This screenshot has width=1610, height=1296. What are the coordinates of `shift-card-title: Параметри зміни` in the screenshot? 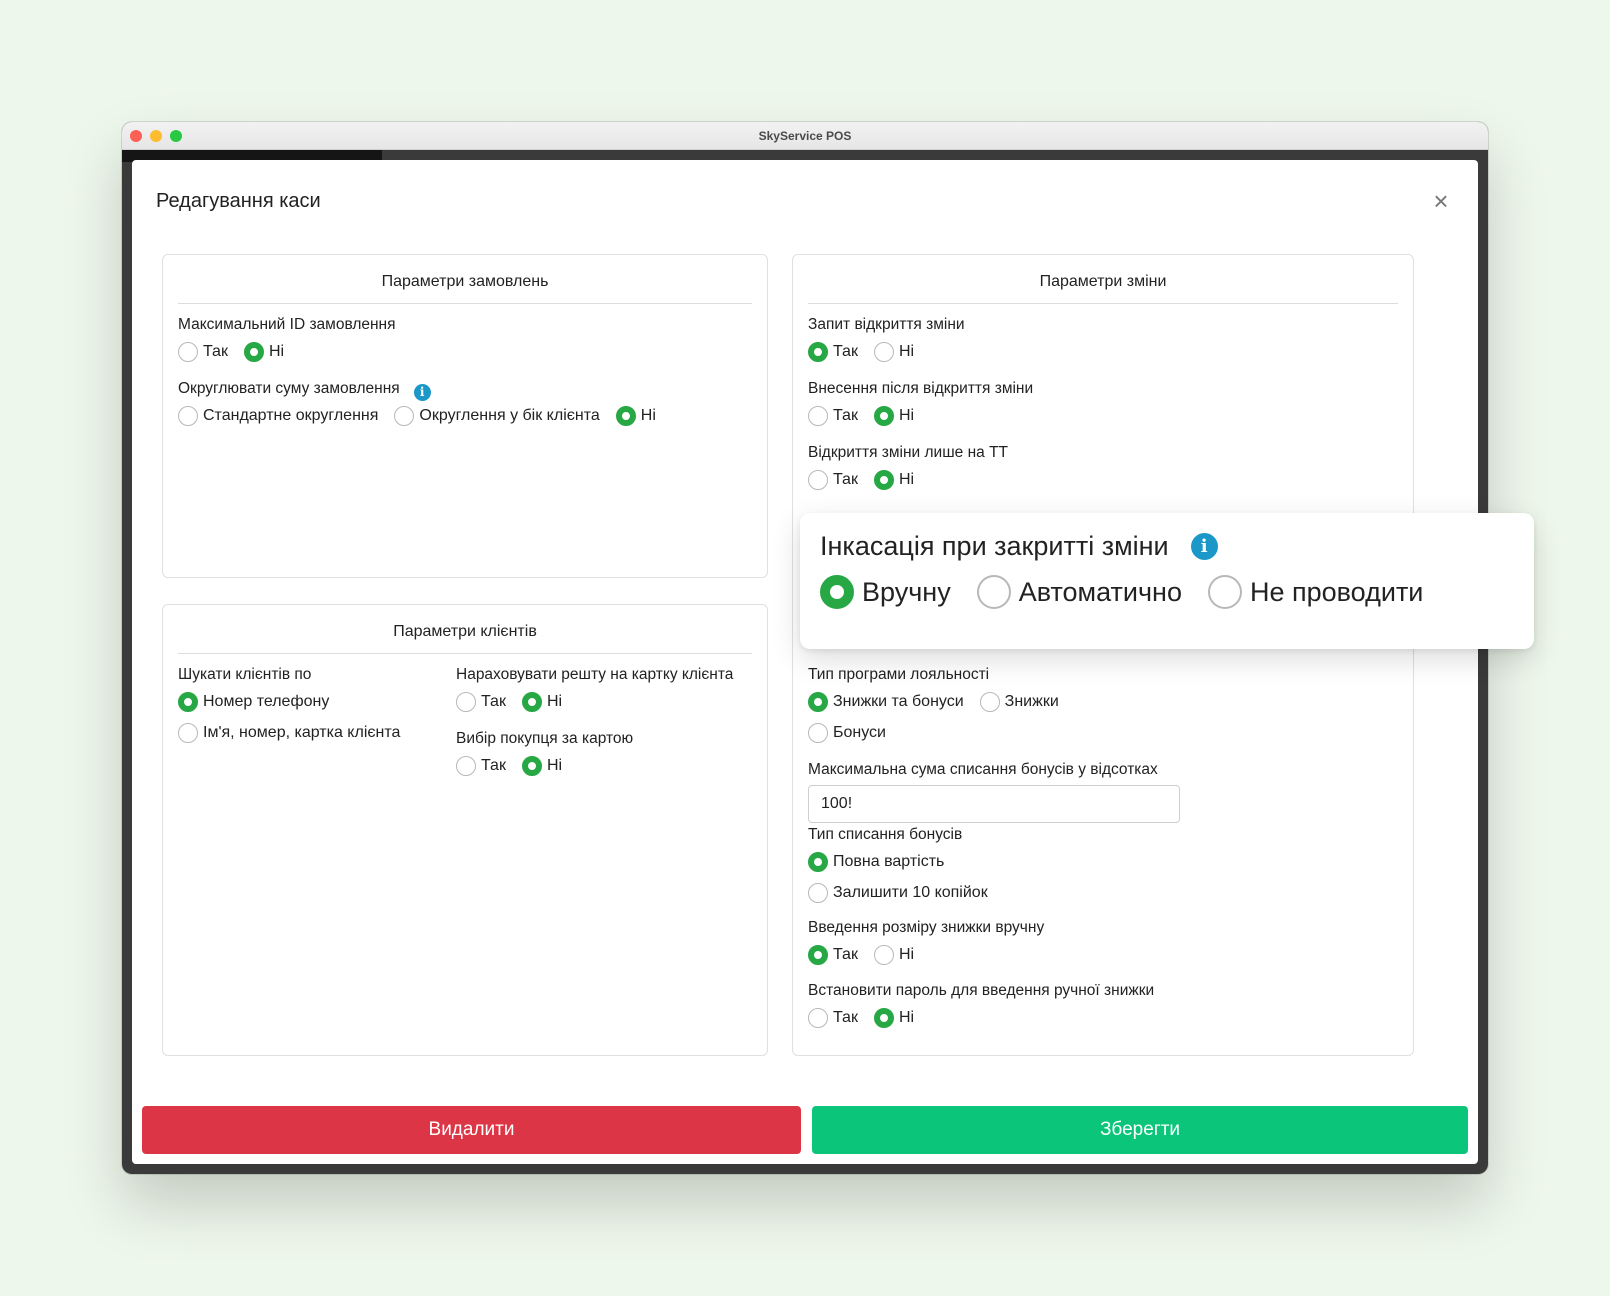 It's located at (1103, 279).